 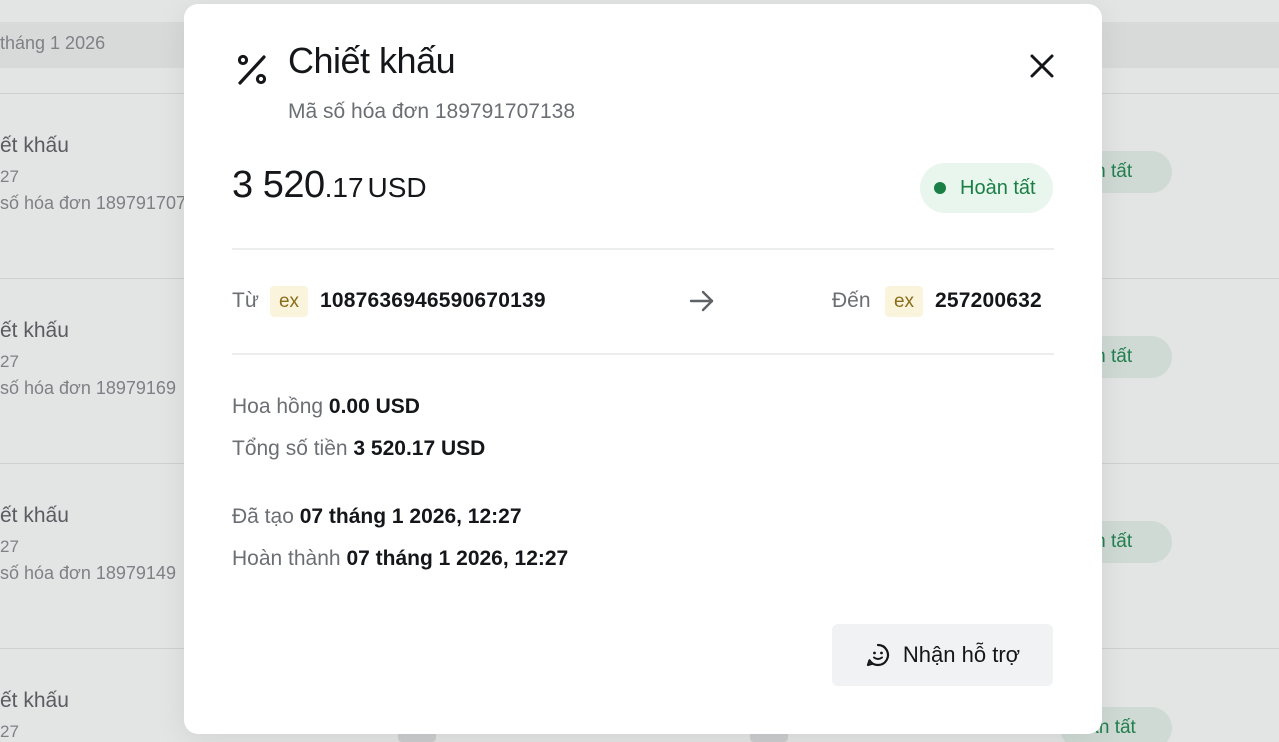 I want to click on to-account: 257200632, so click(x=988, y=300).